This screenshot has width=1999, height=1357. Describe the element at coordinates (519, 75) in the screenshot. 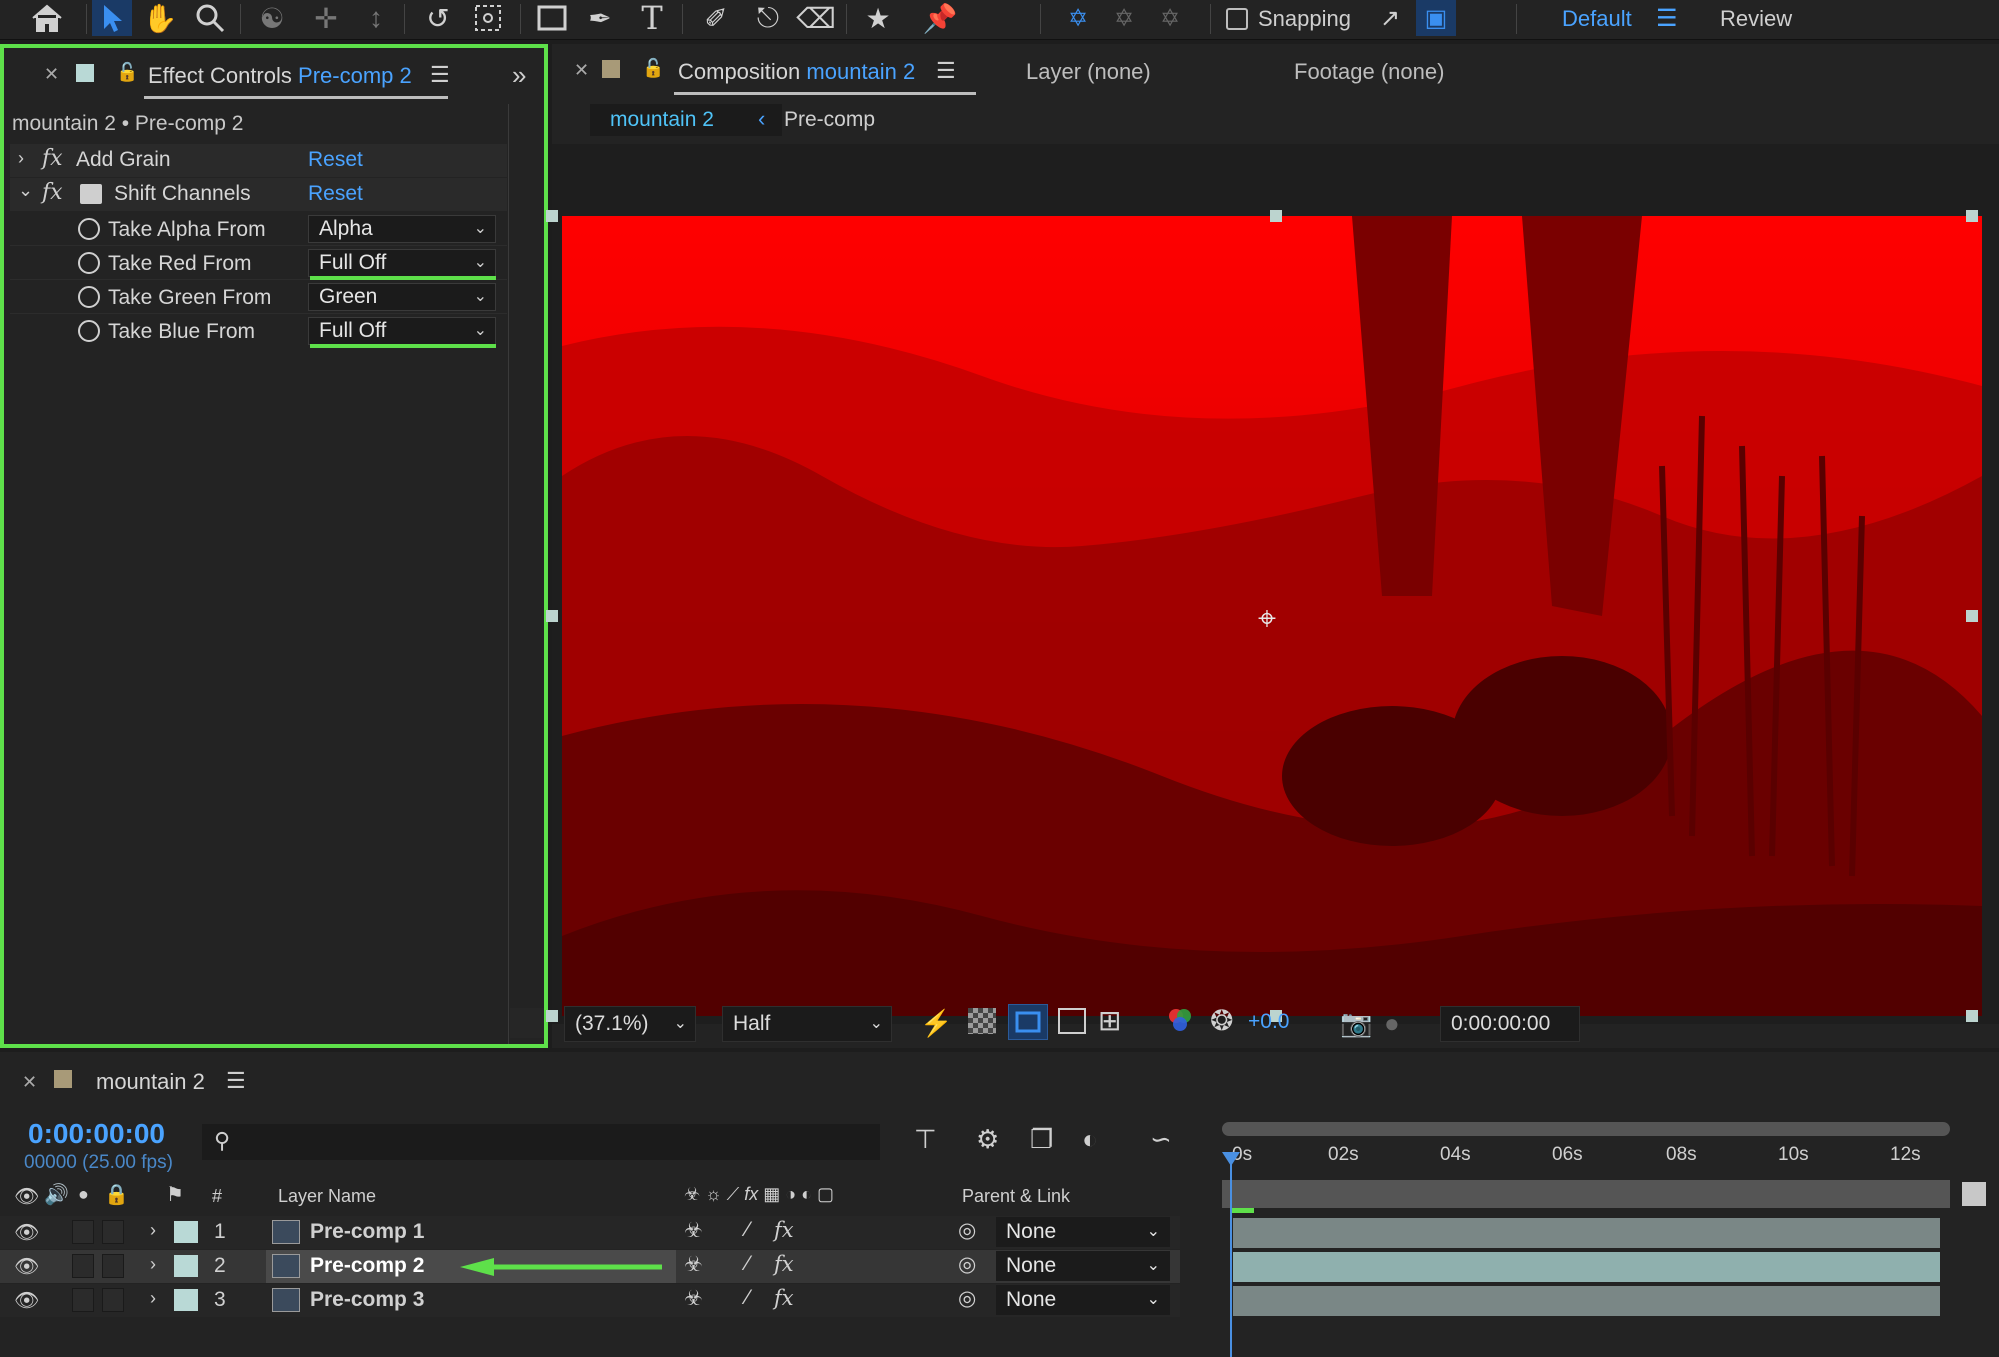

I see `expand-panels-icon: »` at that location.